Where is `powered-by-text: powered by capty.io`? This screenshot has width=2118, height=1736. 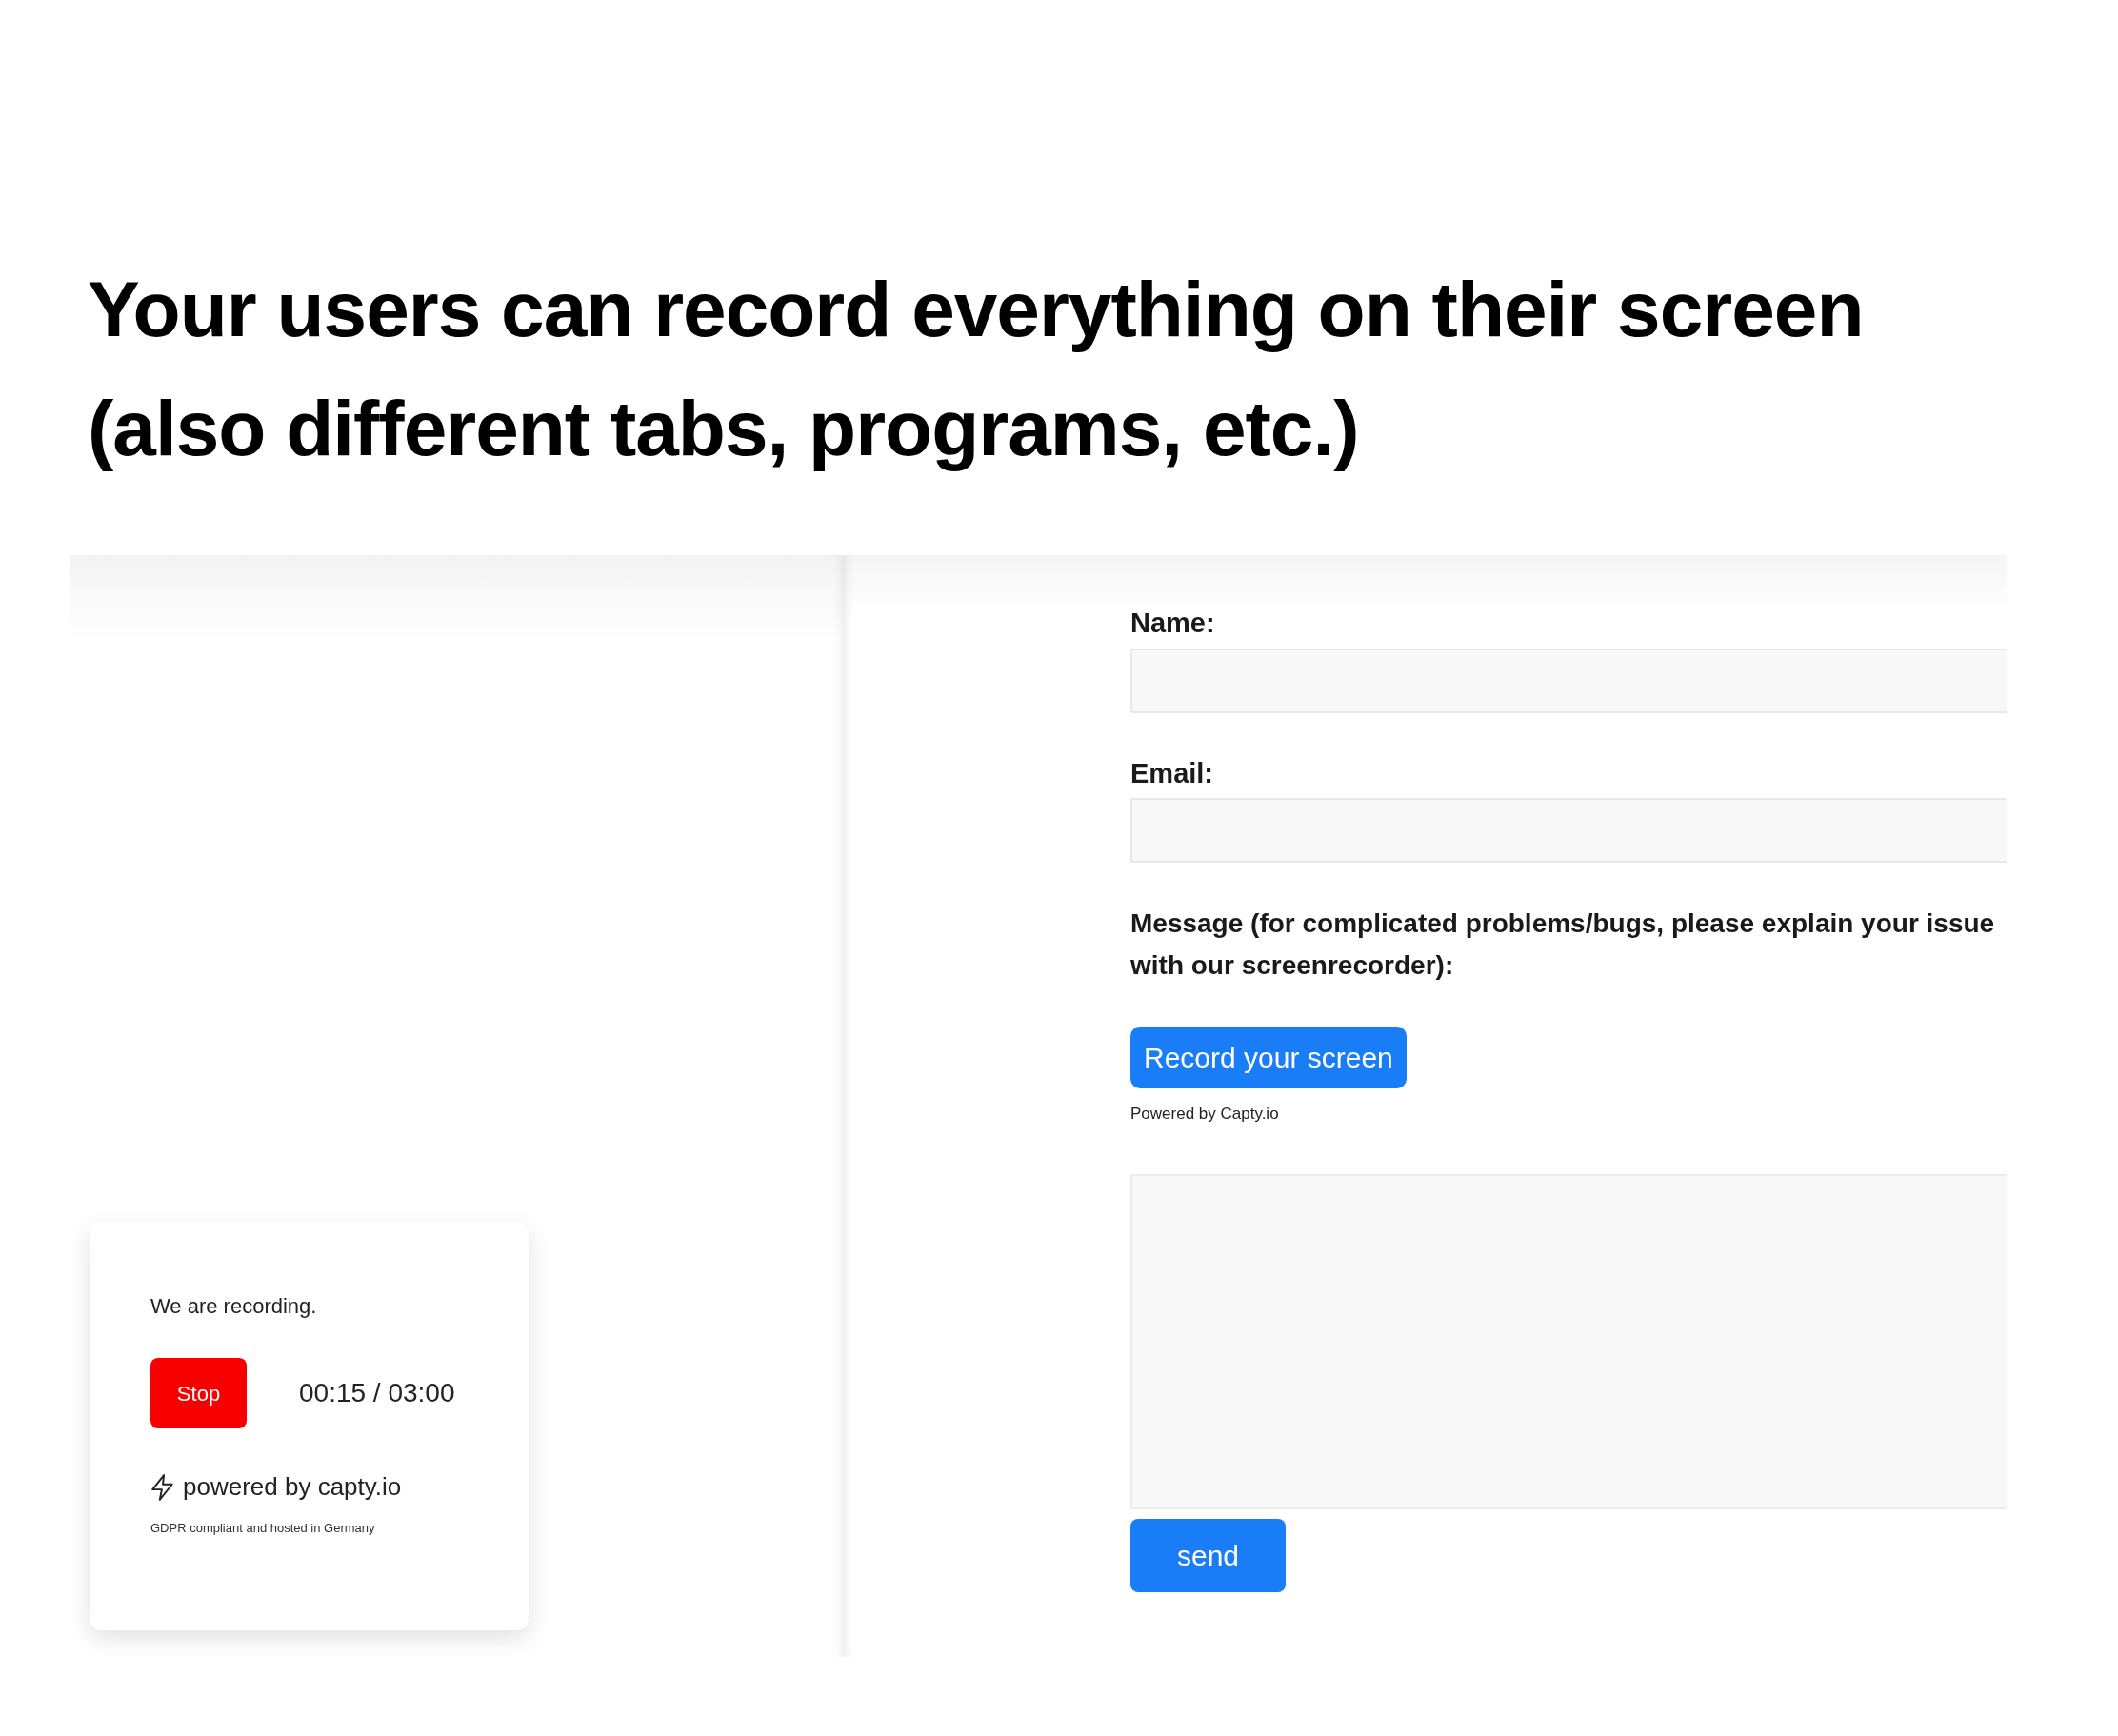
powered-by-text: powered by capty.io is located at coordinates (292, 1487).